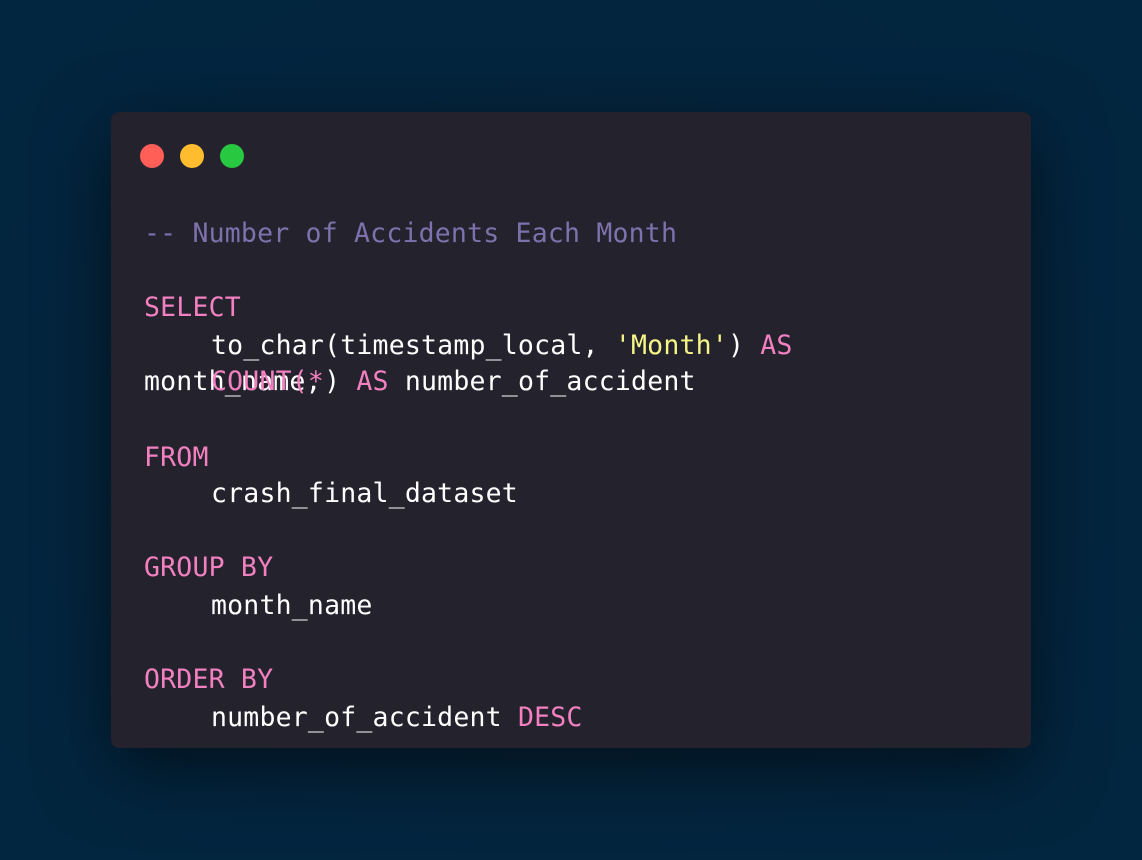 This screenshot has height=860, width=1142. I want to click on keyword-group-by: GROUP BY, so click(209, 567).